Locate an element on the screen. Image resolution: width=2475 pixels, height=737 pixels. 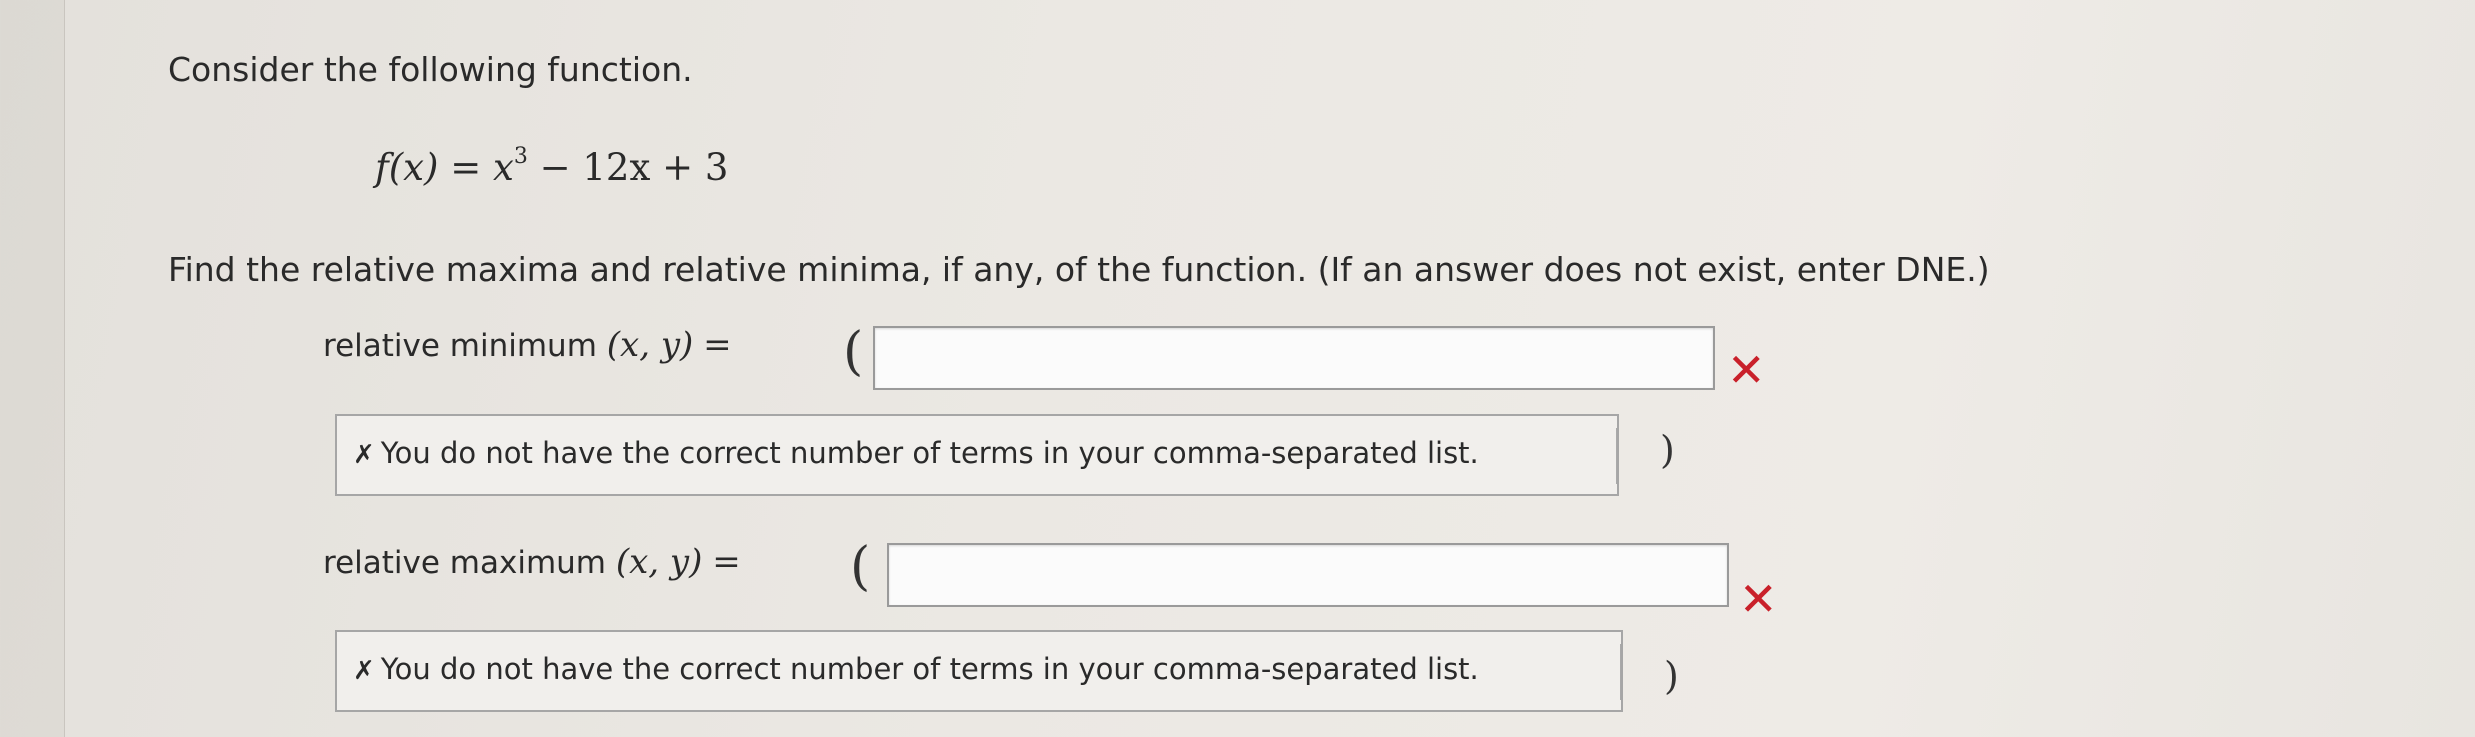
function-formula: f(x) = x3 − 12x + 3 is located at coordinates (552, 166).